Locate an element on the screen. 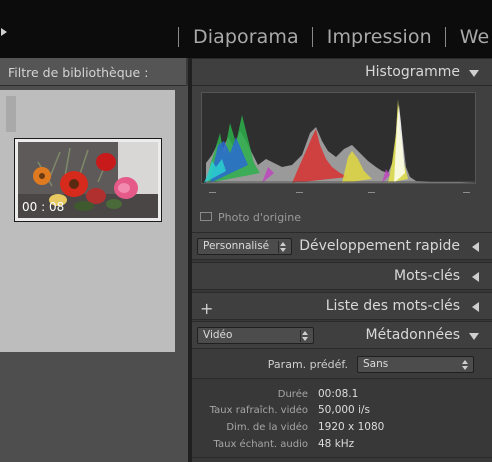  metadata-field-label: Dim. de la vidéo is located at coordinates (267, 427).